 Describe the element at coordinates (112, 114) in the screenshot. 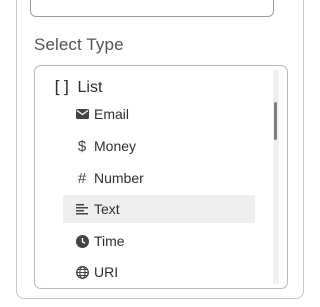

I see `option-label: Email` at that location.